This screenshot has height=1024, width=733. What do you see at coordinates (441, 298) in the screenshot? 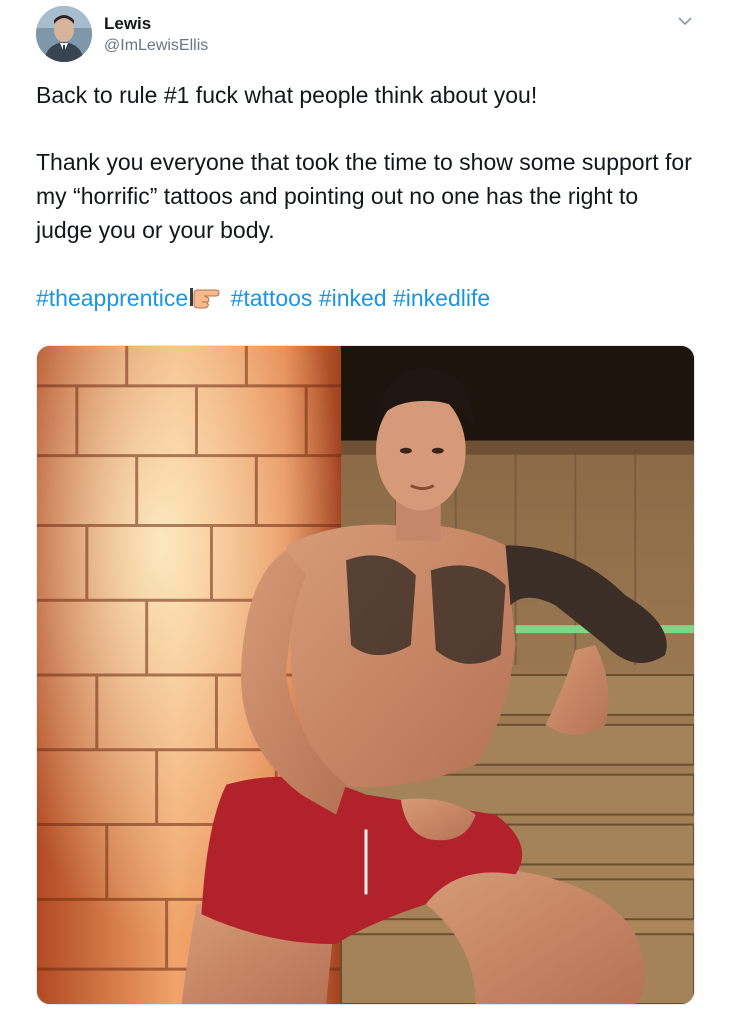
I see `hashtag-link: #inkedlife` at bounding box center [441, 298].